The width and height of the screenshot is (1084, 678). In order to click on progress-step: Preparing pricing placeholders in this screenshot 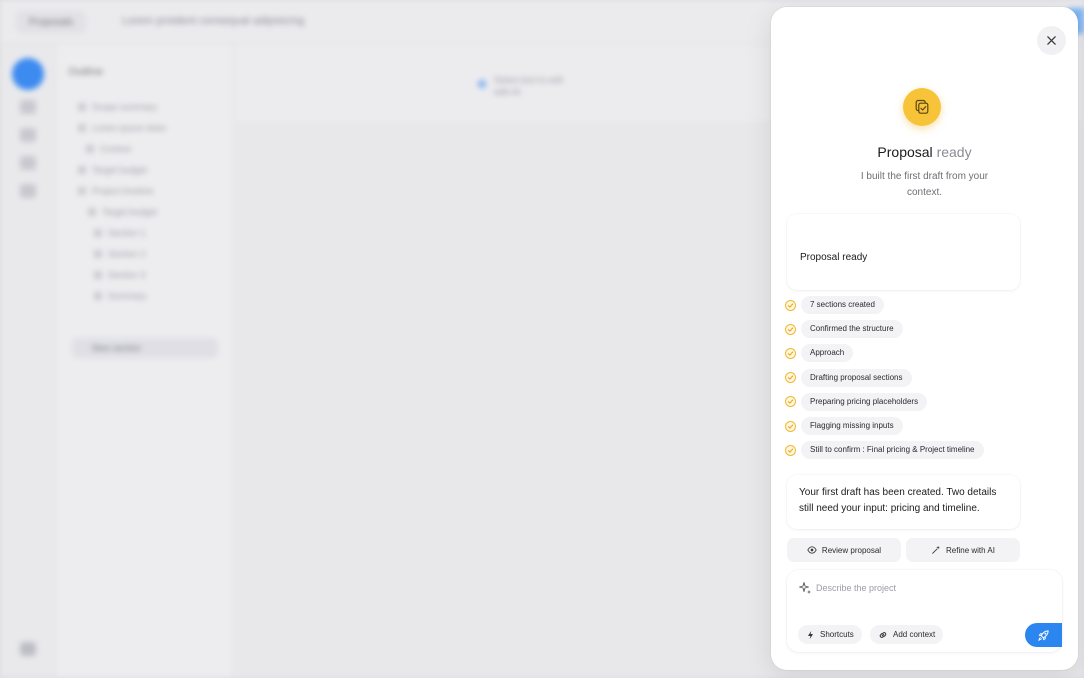, I will do `click(884, 402)`.